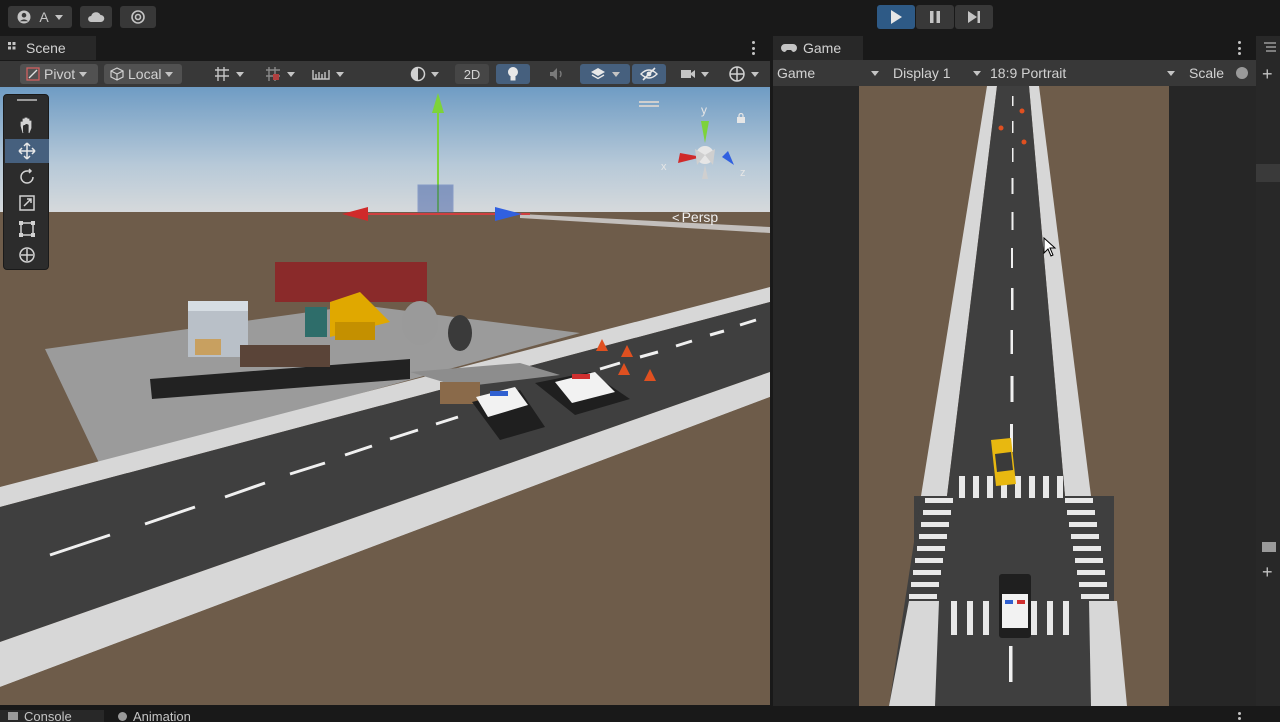 This screenshot has height=722, width=1280. What do you see at coordinates (13, 716) in the screenshot?
I see `console-icon` at bounding box center [13, 716].